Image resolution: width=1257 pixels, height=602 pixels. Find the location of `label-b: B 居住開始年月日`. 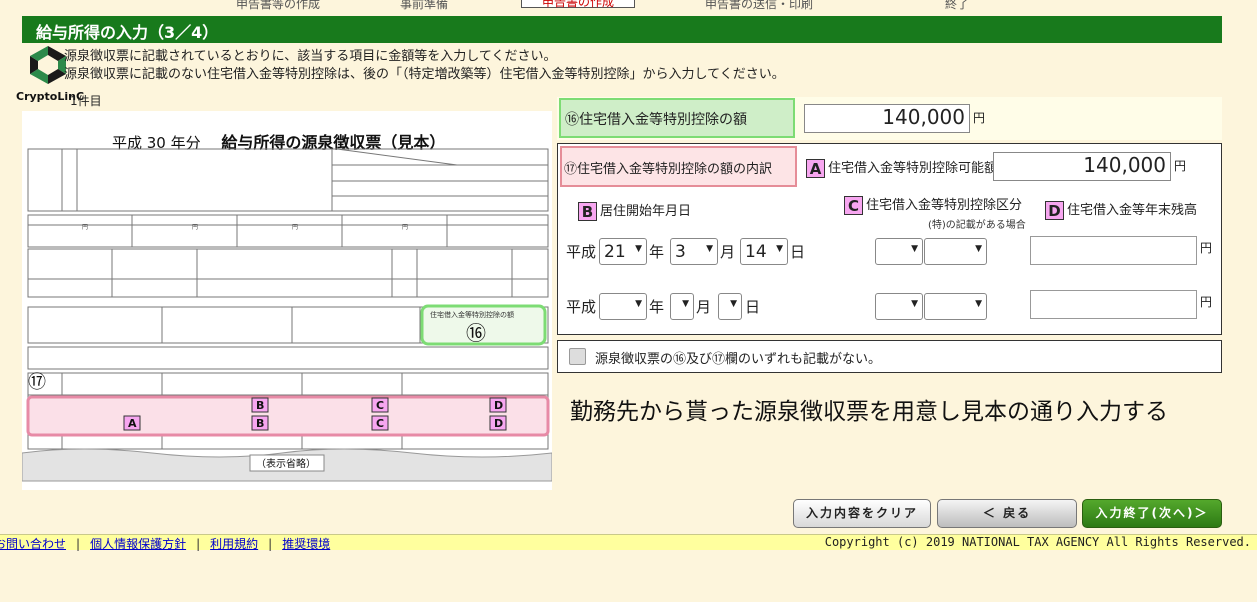

label-b: B 居住開始年月日 is located at coordinates (634, 210).